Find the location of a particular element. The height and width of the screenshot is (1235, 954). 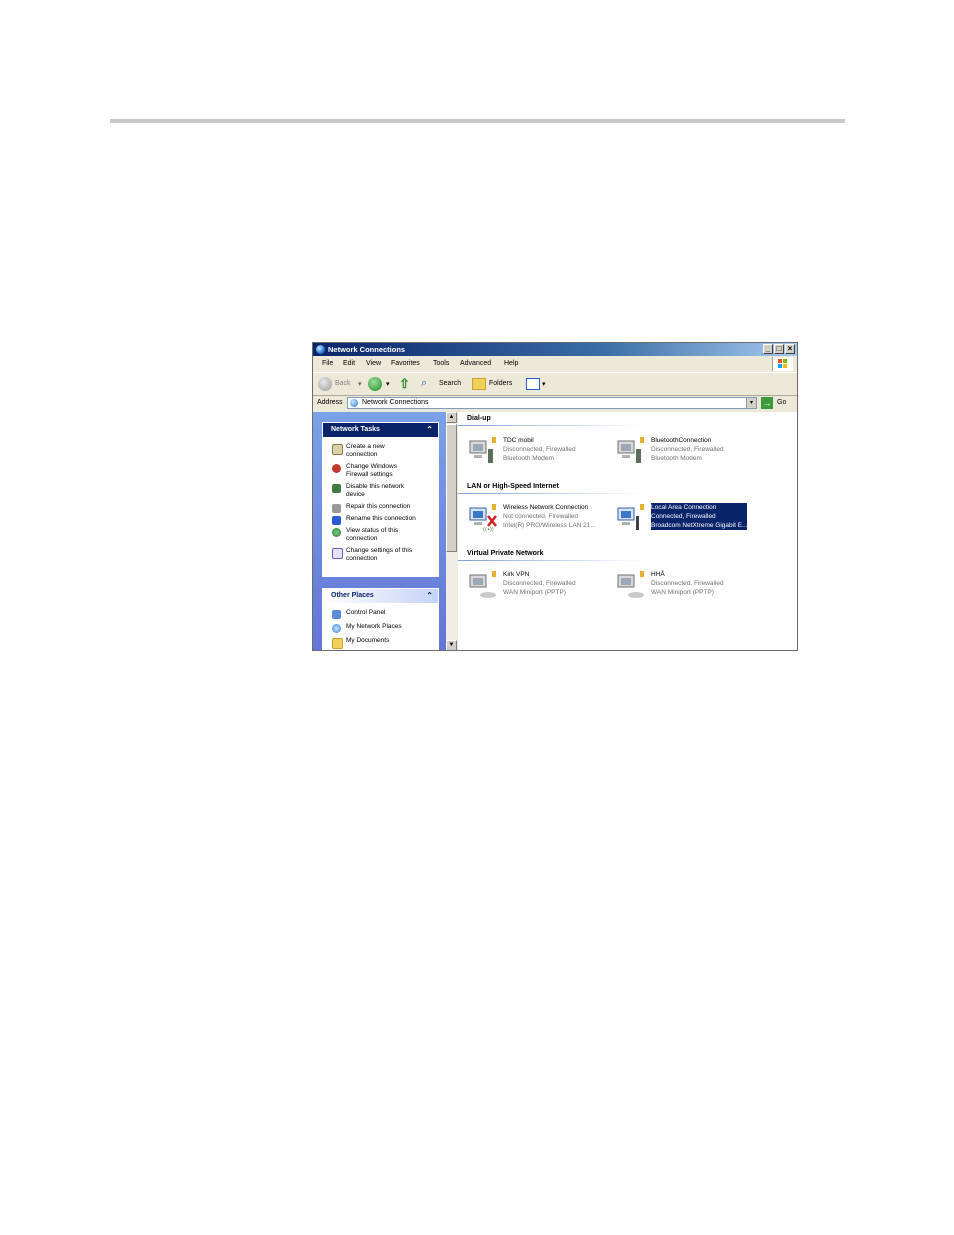

connection-name: TDC mobil is located at coordinates (518, 440).